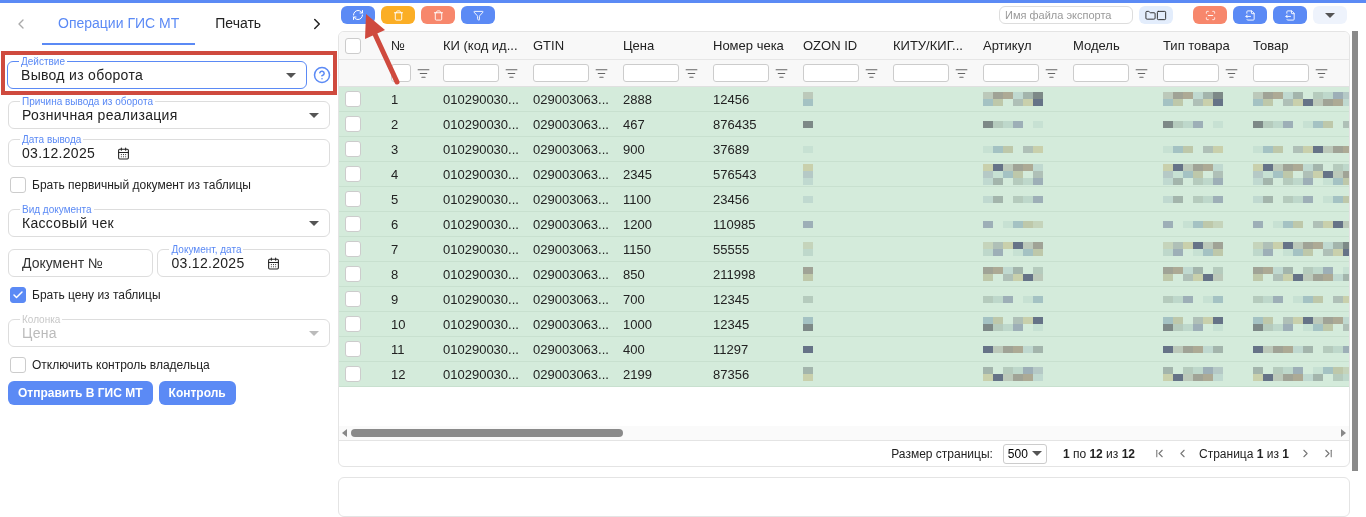 The width and height of the screenshot is (1366, 517). I want to click on tab: Печать, so click(238, 24).